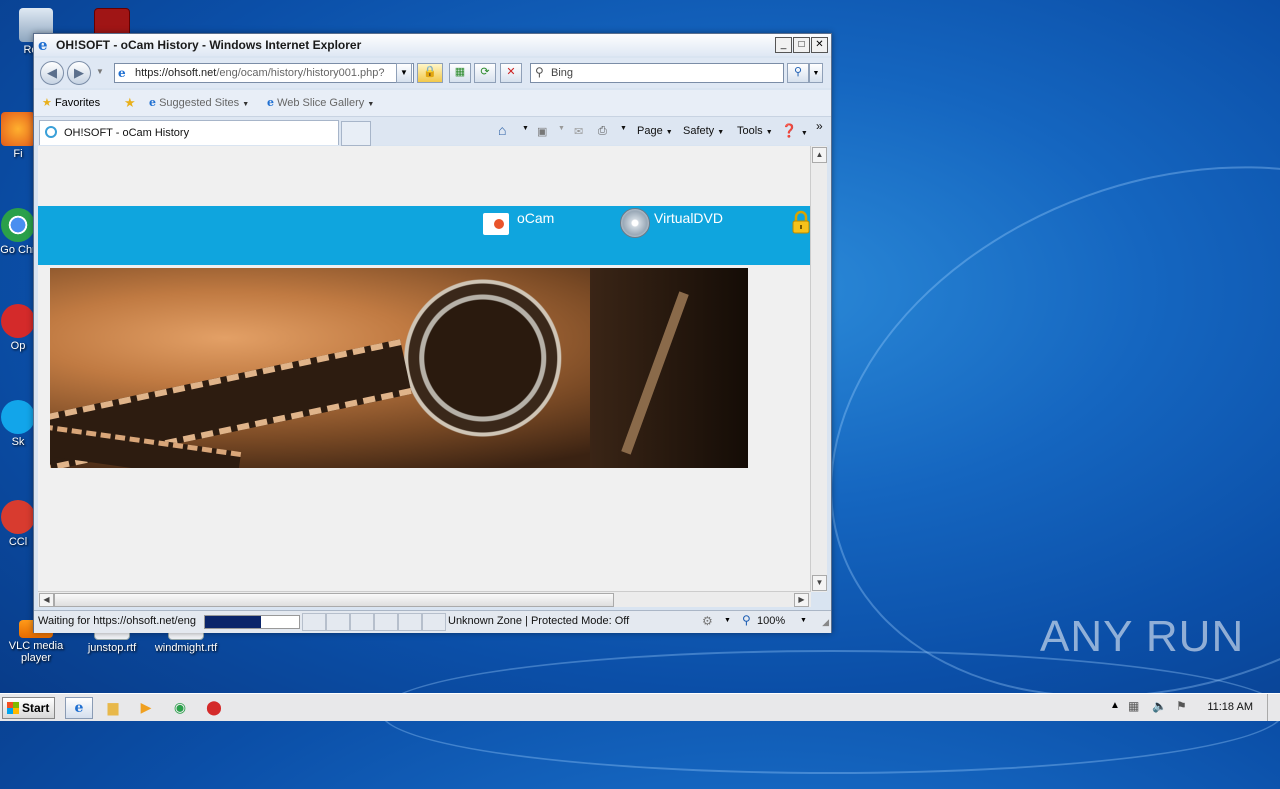 This screenshot has width=1280, height=789. Describe the element at coordinates (669, 368) in the screenshot. I see `camera-bellows-graphic` at that location.